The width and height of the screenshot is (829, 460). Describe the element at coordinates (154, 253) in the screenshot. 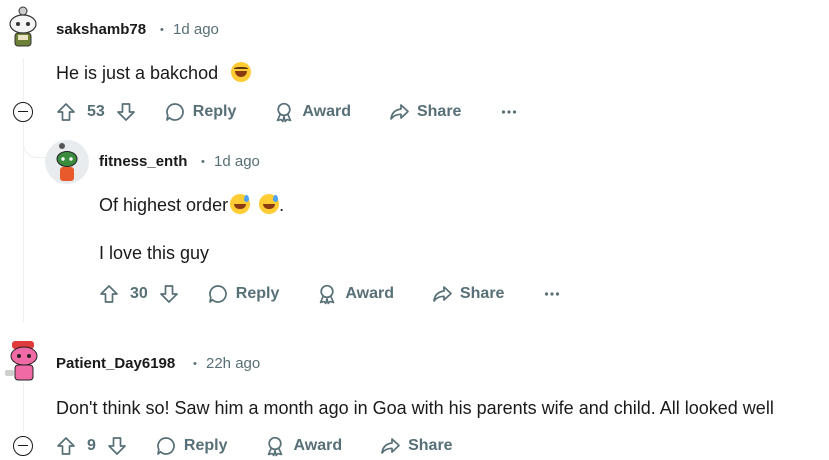

I see `comment-body-line-2: I love this guy` at that location.